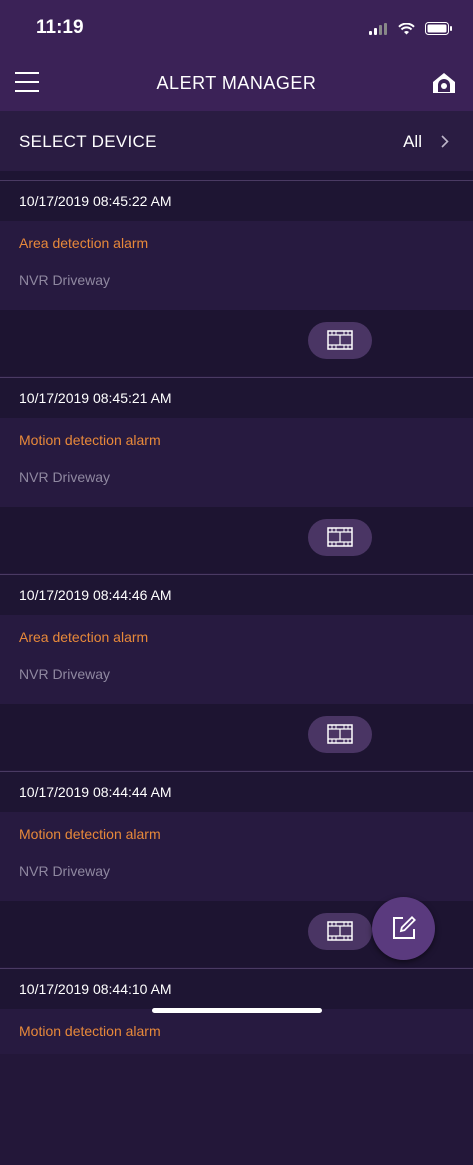  Describe the element at coordinates (236, 141) in the screenshot. I see `select-device-row: SELECT DEVICE All` at that location.